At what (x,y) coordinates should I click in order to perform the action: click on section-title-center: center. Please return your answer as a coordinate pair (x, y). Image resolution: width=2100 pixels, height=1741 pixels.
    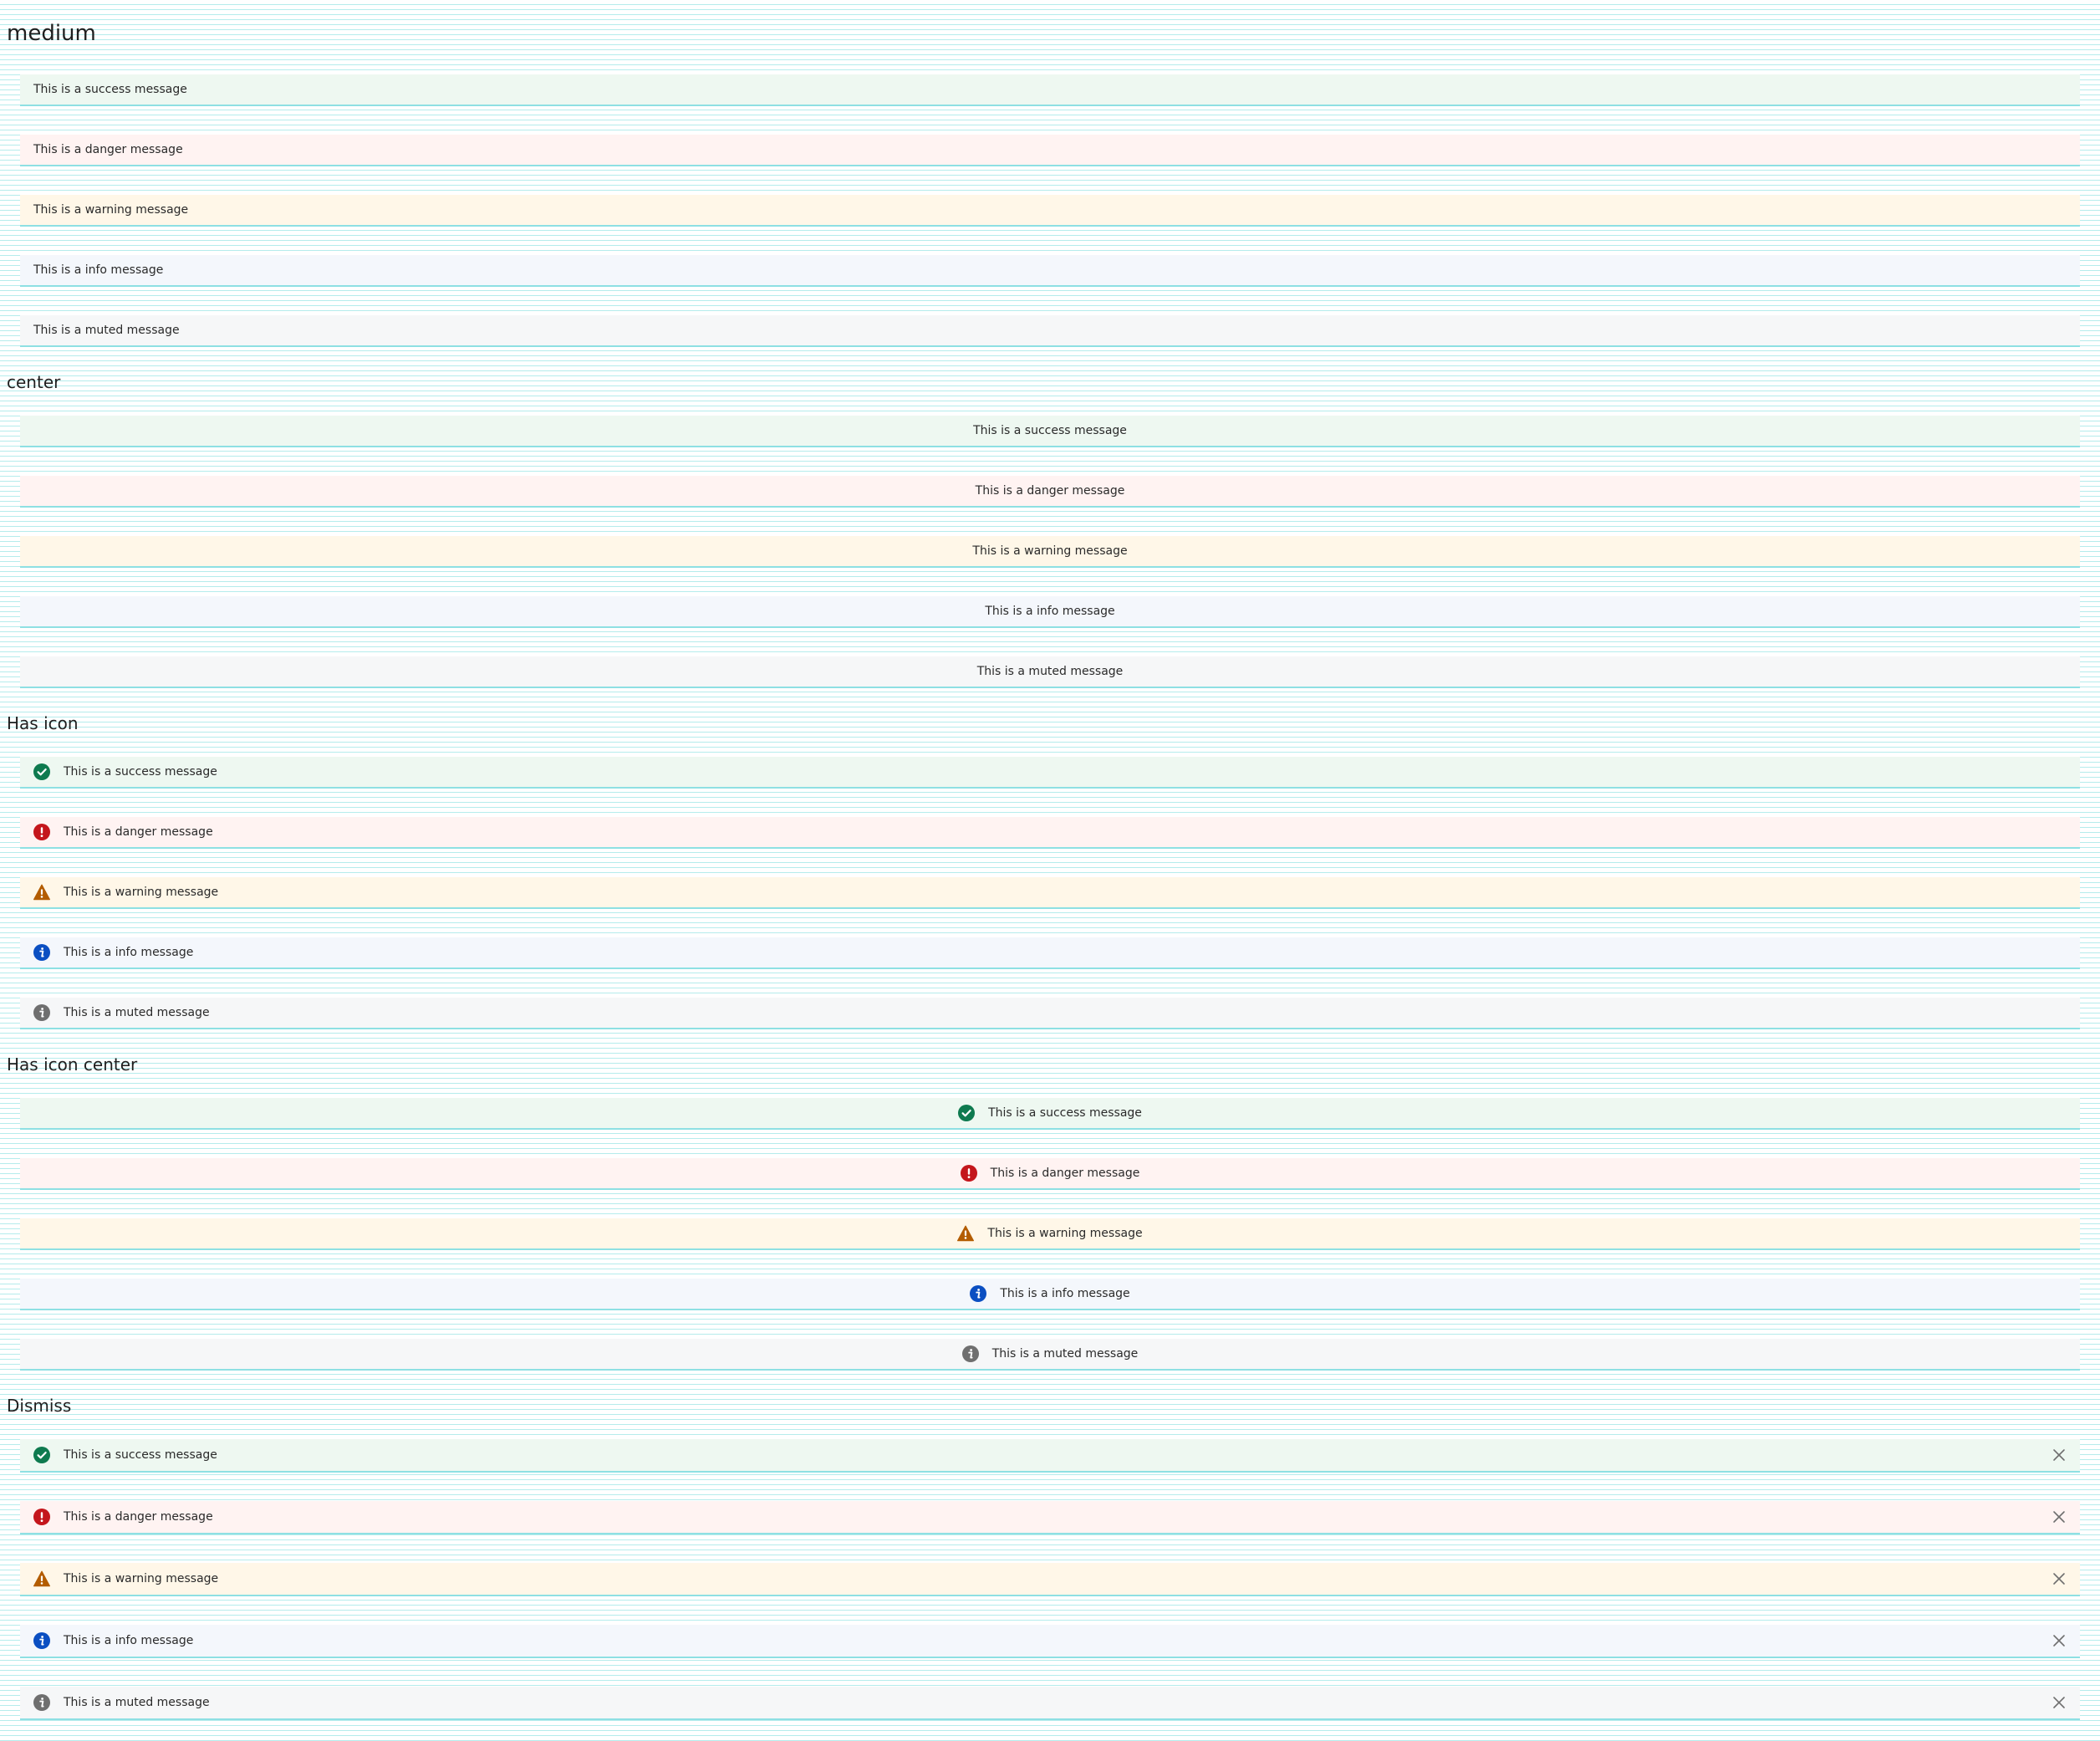
    Looking at the image, I should click on (34, 382).